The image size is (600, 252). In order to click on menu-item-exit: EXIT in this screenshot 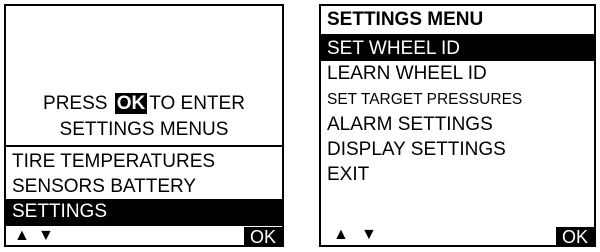, I will do `click(457, 174)`.